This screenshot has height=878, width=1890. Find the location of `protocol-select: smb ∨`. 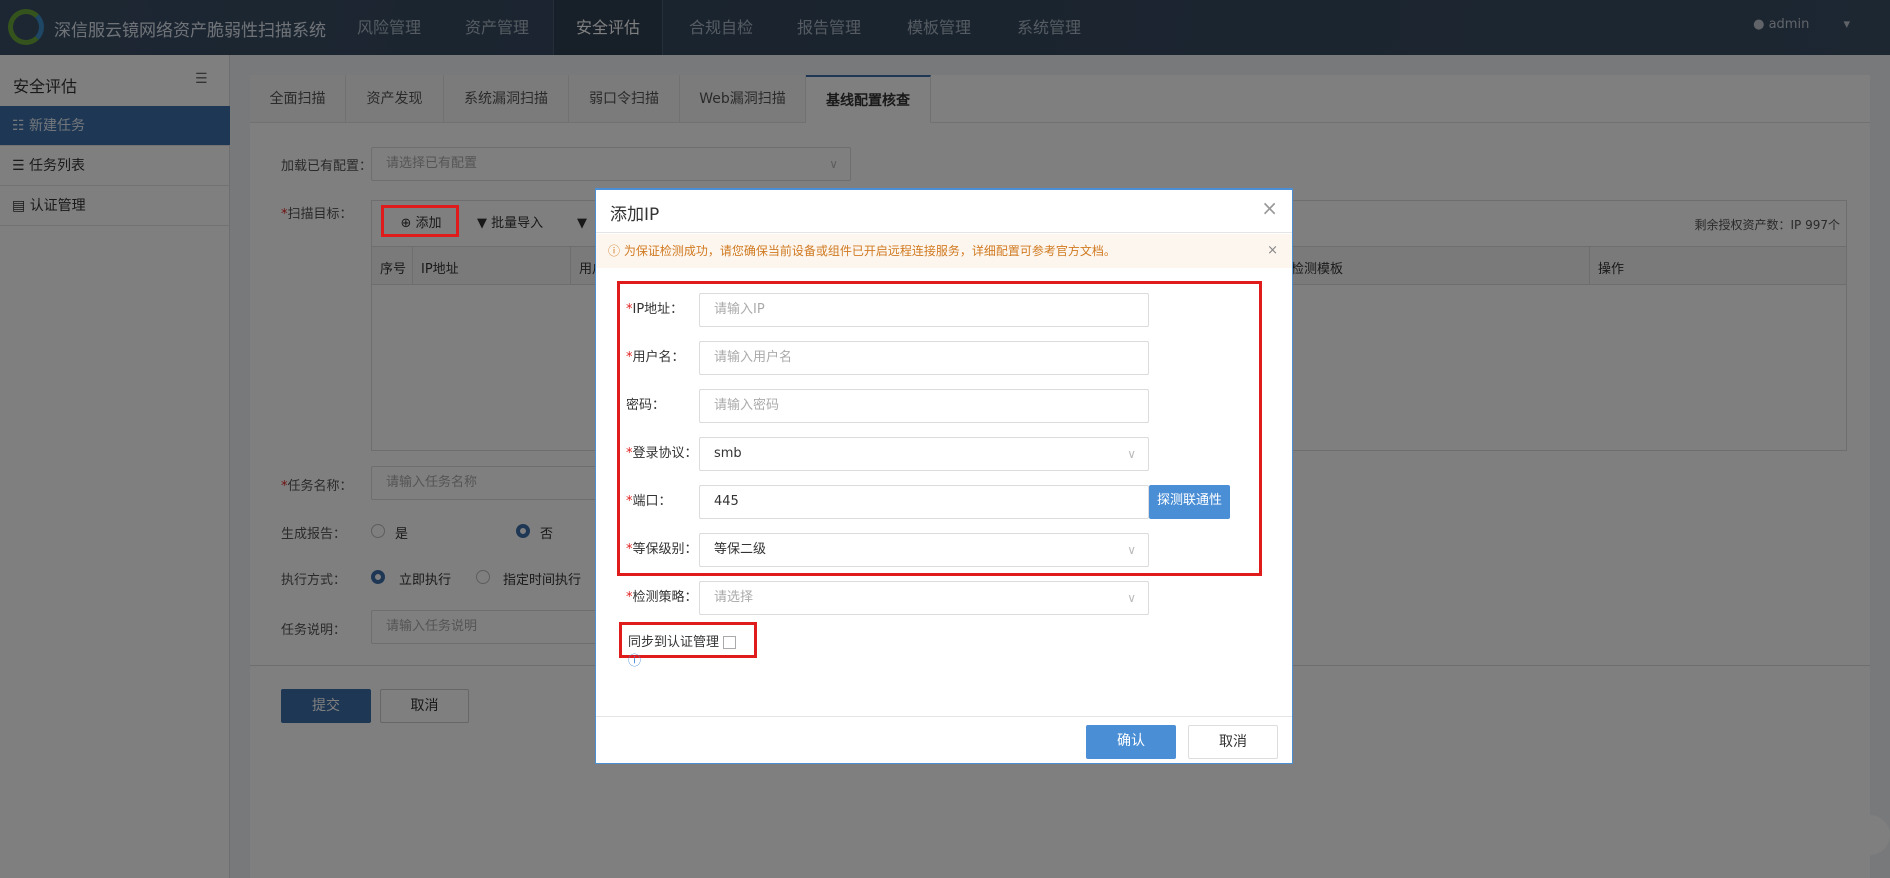

protocol-select: smb ∨ is located at coordinates (924, 454).